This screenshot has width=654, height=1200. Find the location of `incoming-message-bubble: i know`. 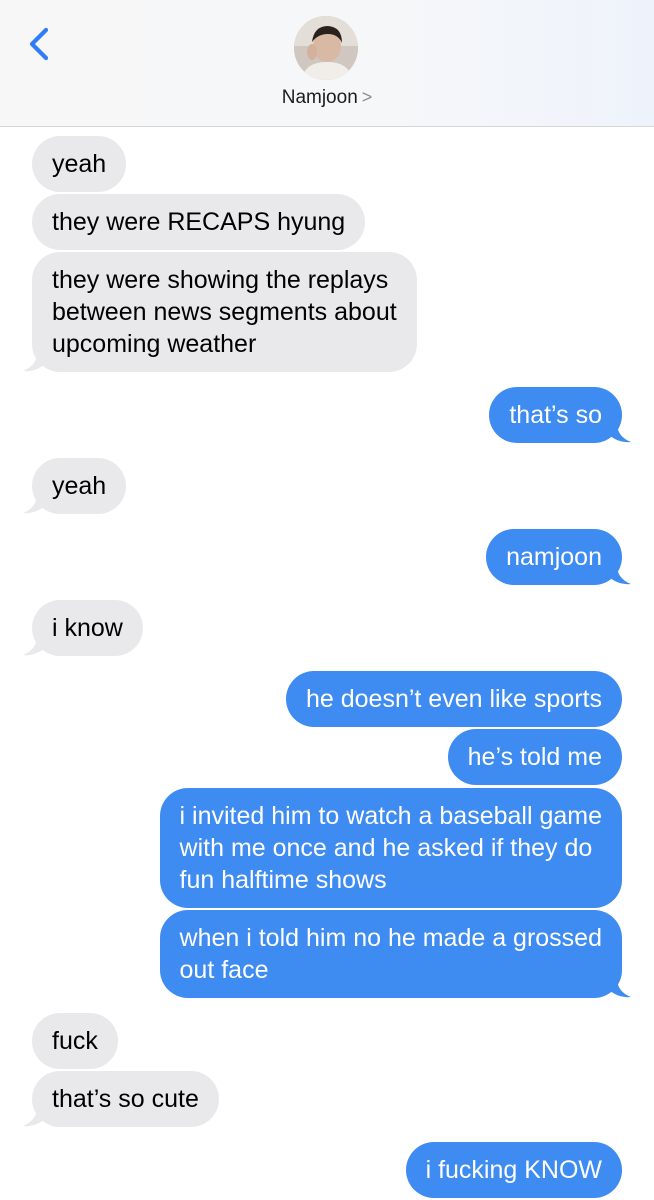

incoming-message-bubble: i know is located at coordinates (87, 628).